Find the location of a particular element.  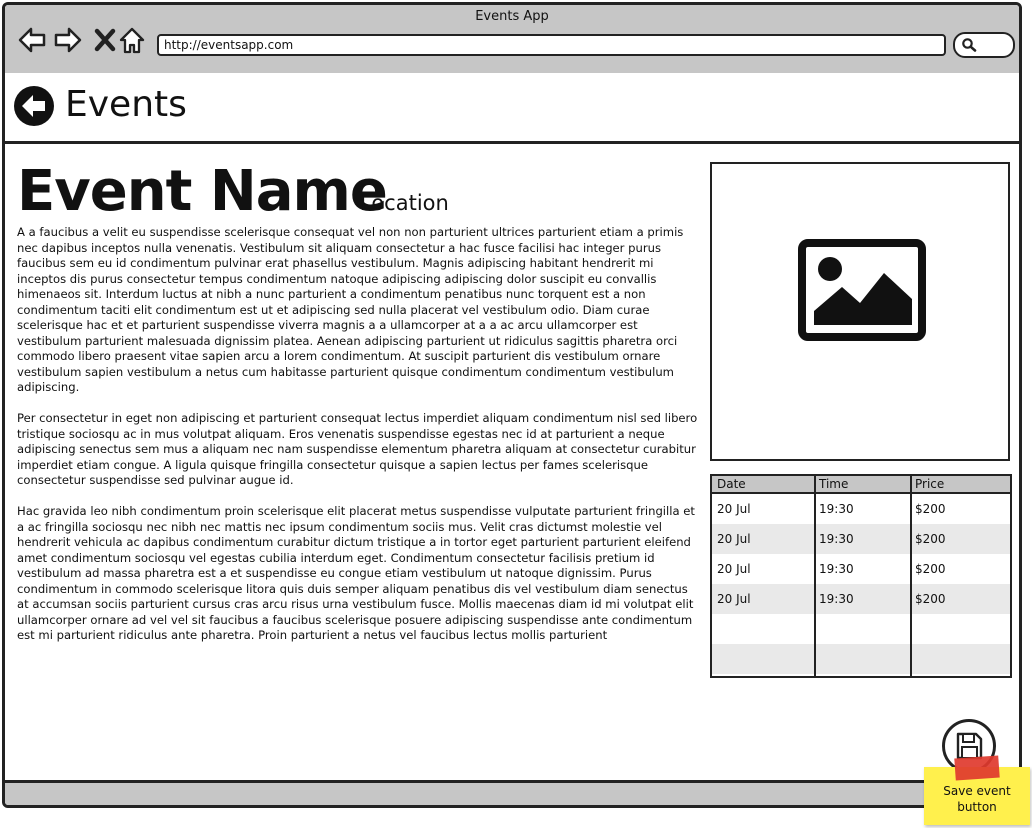

window-title: Events App is located at coordinates (512, 16).